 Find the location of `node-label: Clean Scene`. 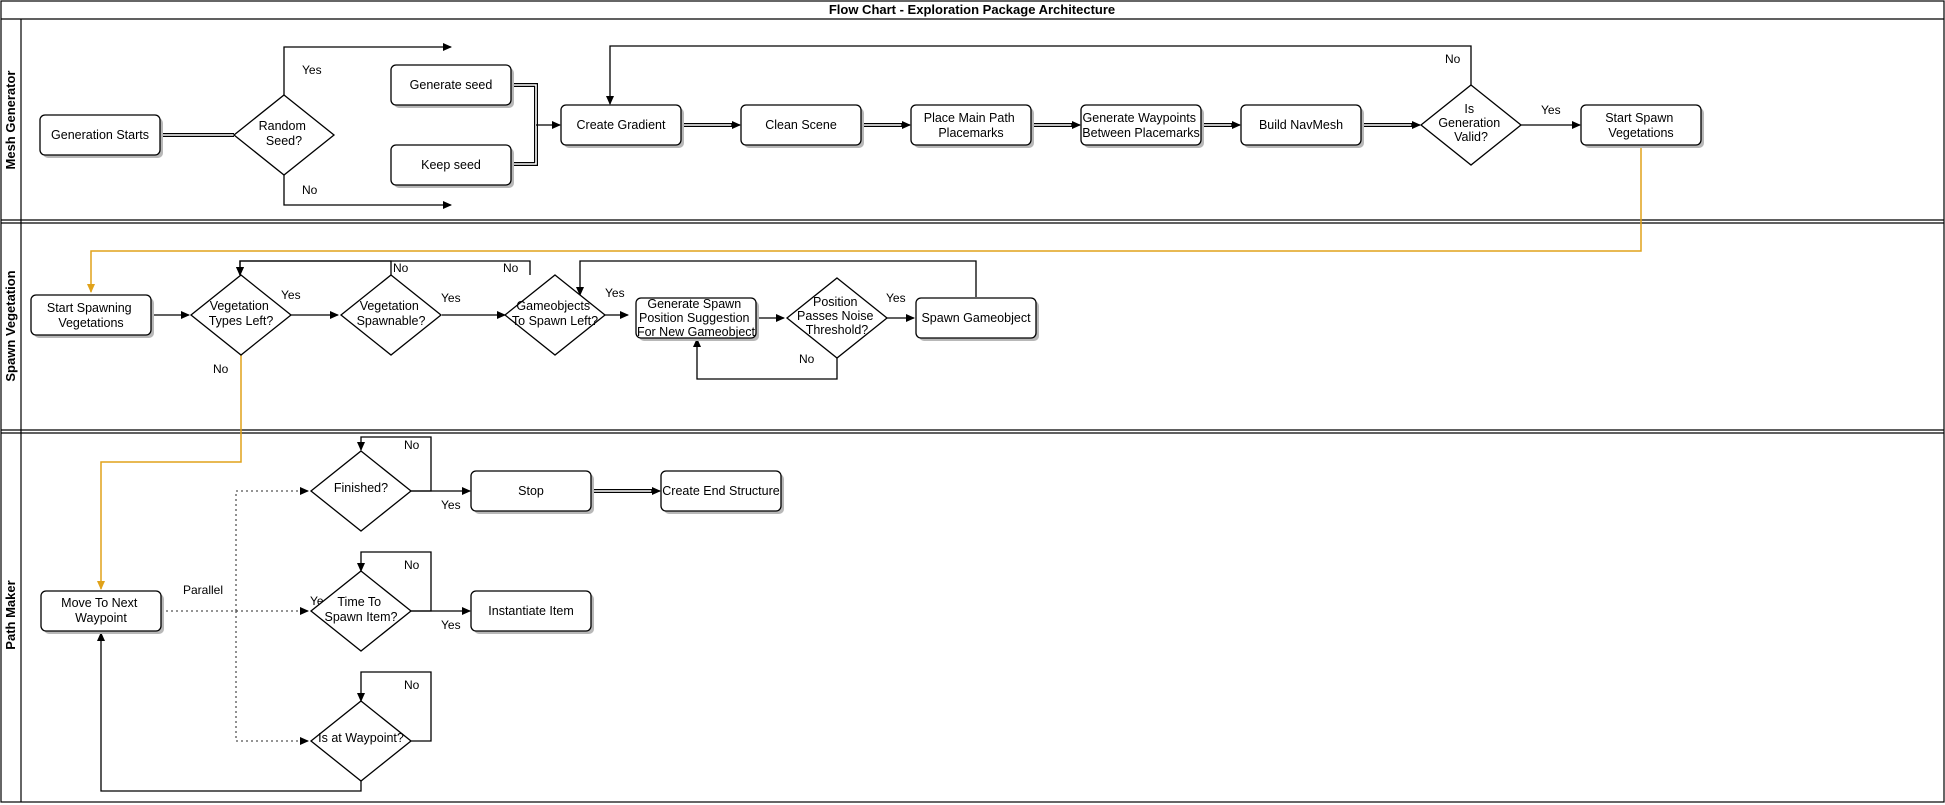

node-label: Clean Scene is located at coordinates (801, 125).